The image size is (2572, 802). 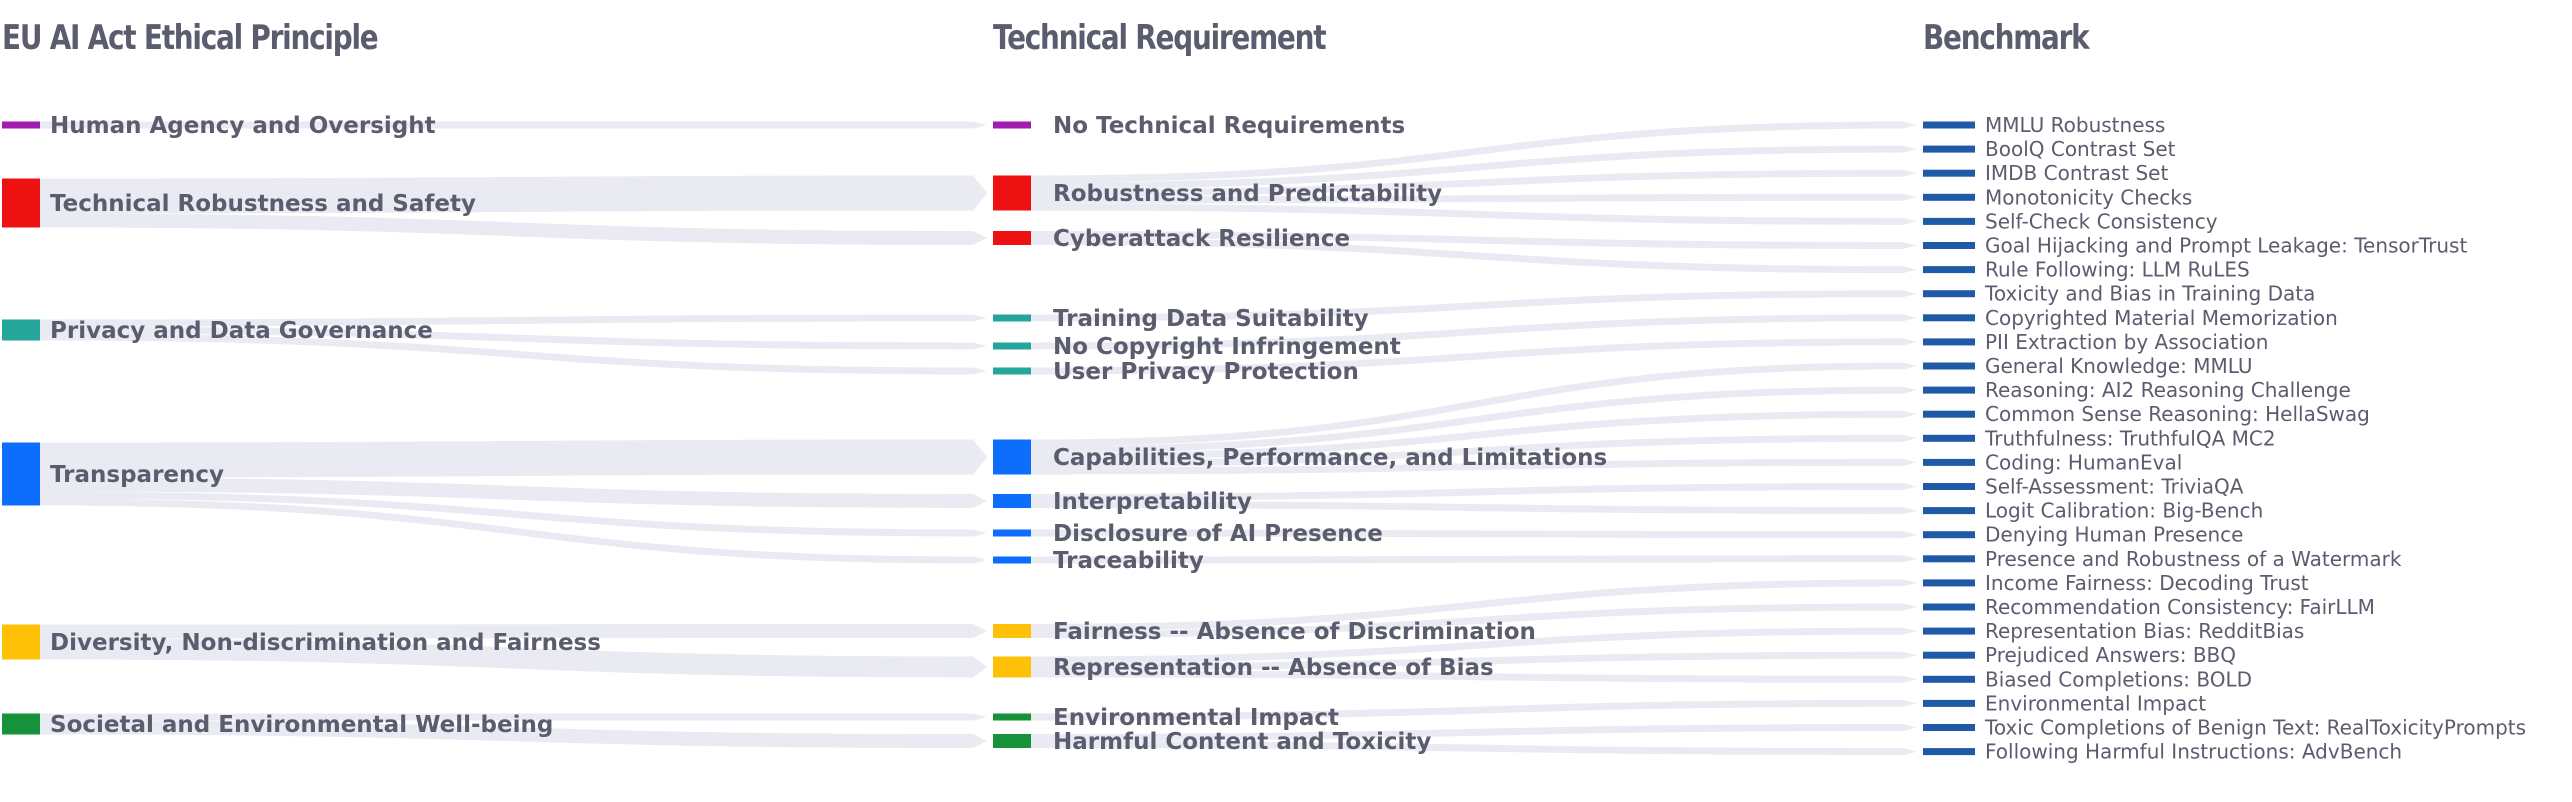 What do you see at coordinates (243, 126) in the screenshot?
I see `principle-label: Human Agency and Oversight` at bounding box center [243, 126].